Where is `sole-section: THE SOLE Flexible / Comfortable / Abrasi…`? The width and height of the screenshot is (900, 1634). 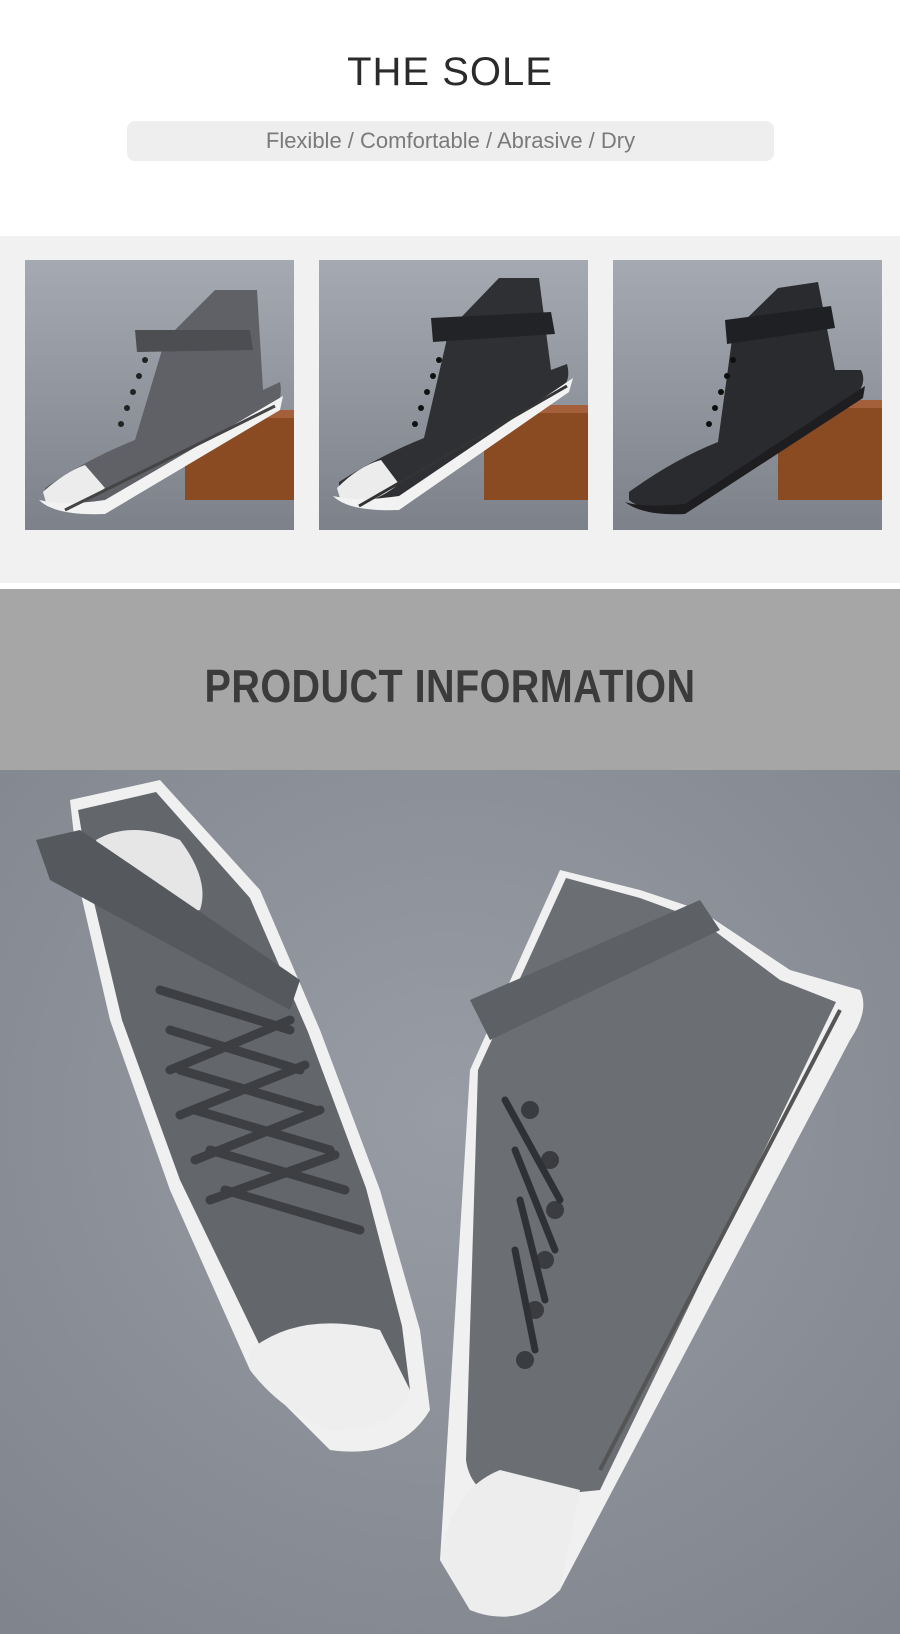 sole-section: THE SOLE Flexible / Comfortable / Abrasi… is located at coordinates (450, 118).